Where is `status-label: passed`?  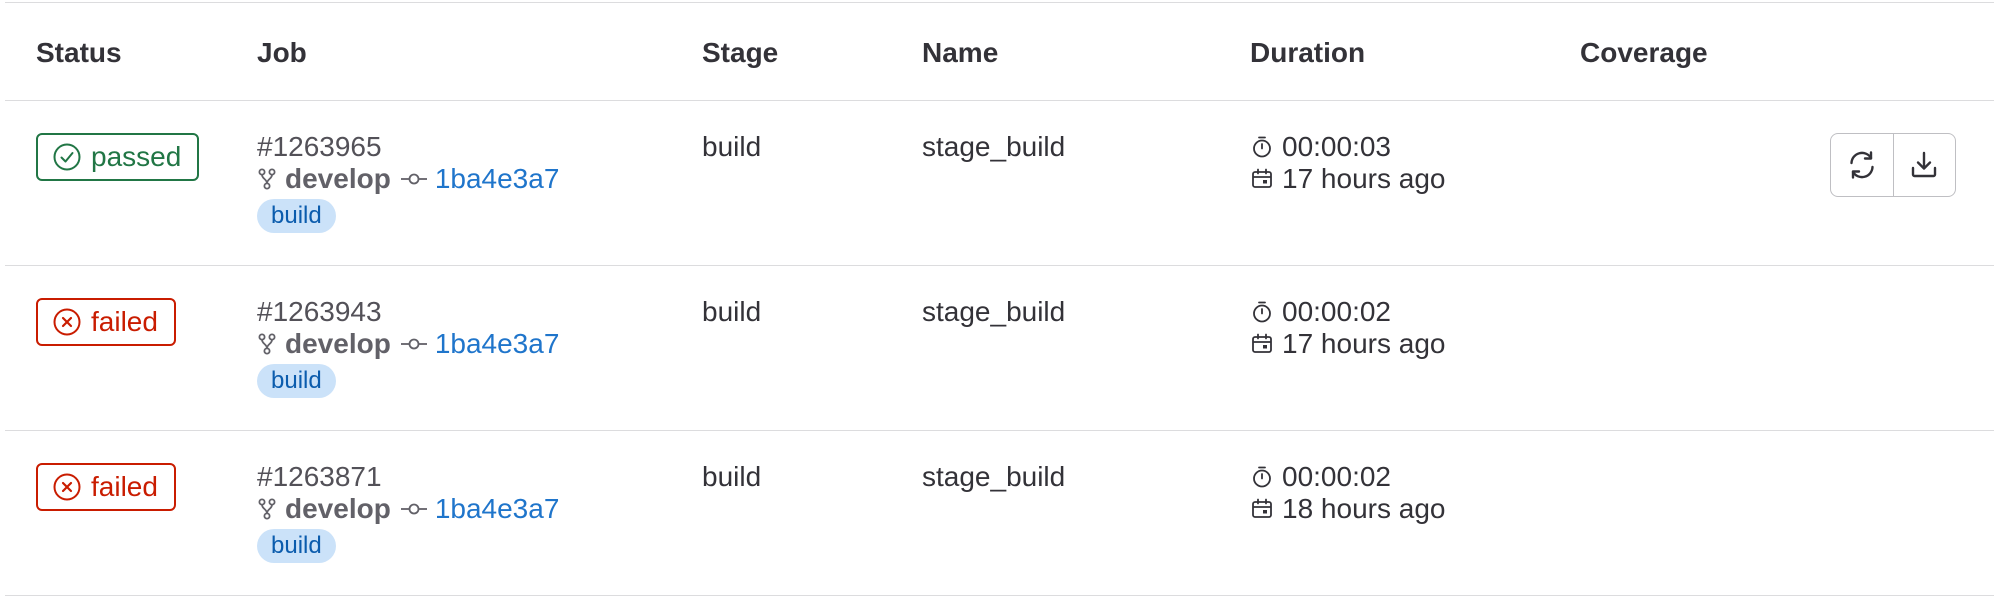
status-label: passed is located at coordinates (136, 156).